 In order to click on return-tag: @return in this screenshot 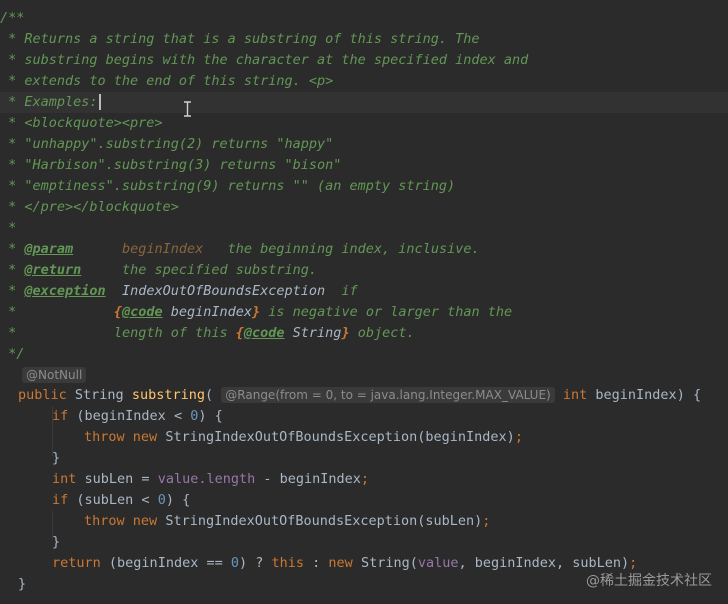, I will do `click(52, 270)`.